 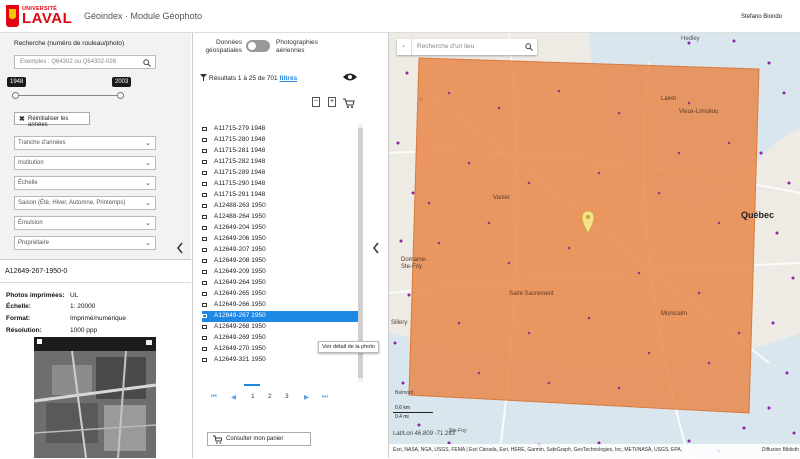 I want to click on first-page-icon: ⏮, so click(x=214, y=397).